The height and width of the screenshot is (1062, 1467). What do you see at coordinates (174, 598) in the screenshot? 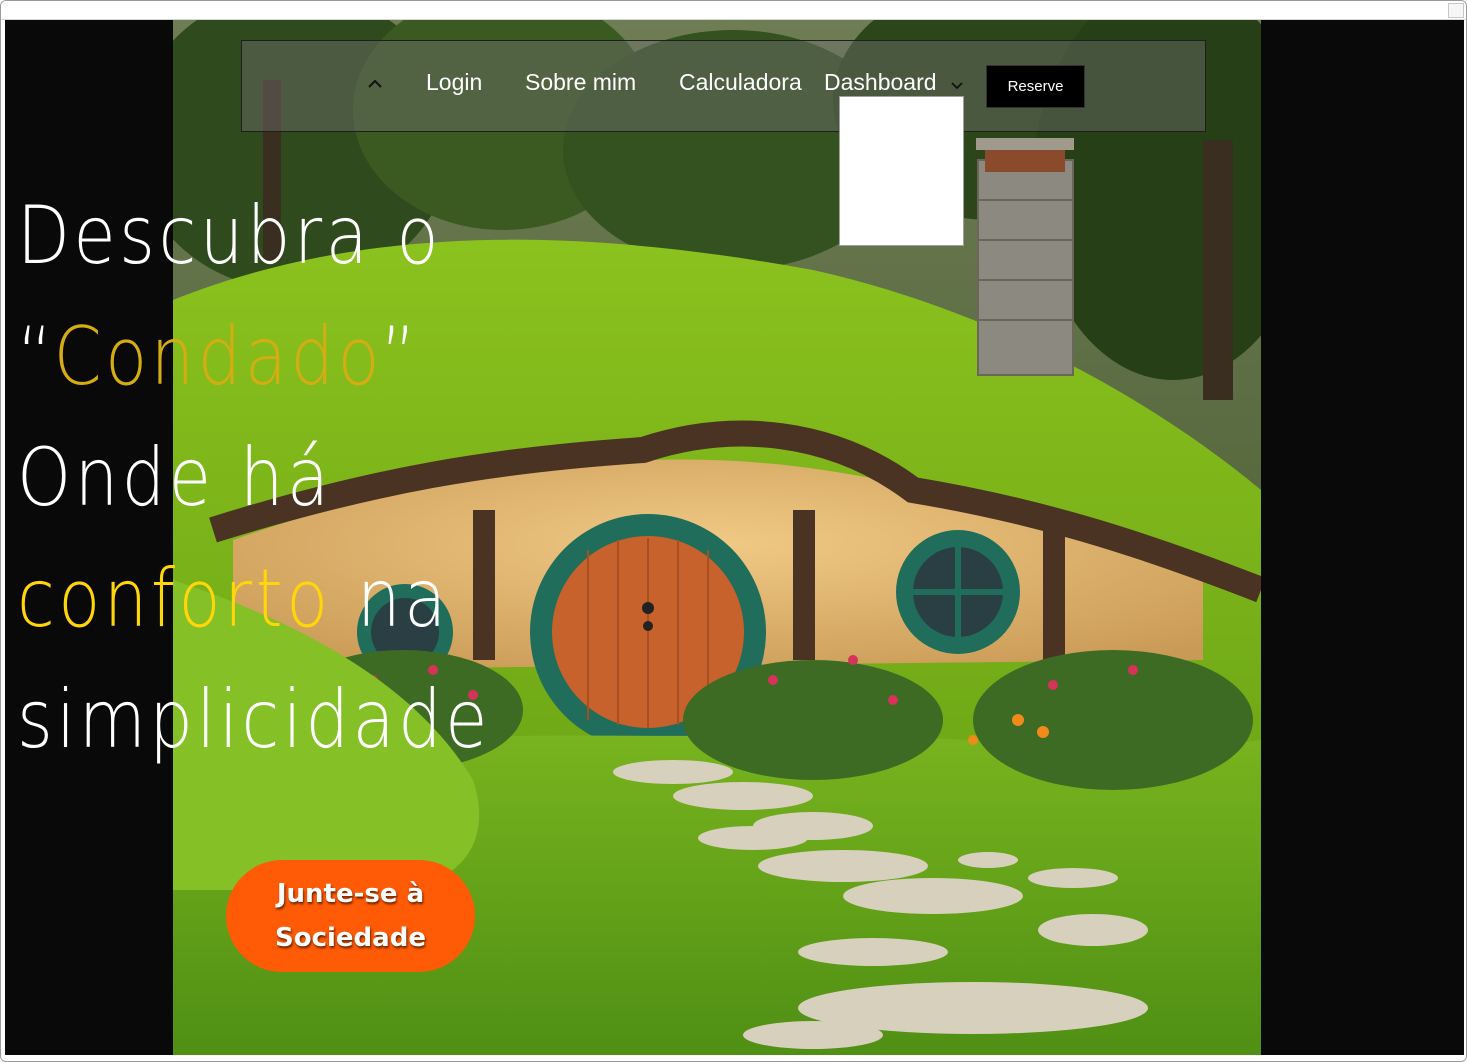
I see `highlight-conforto: conforto` at bounding box center [174, 598].